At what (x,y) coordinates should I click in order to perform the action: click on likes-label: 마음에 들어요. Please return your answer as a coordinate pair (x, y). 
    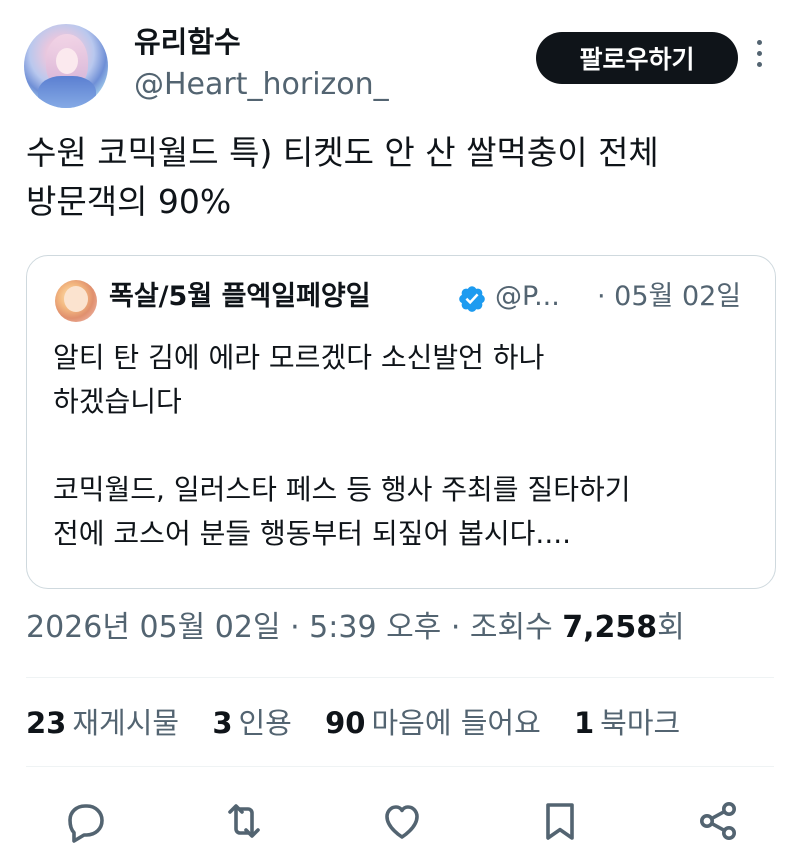
    Looking at the image, I should click on (456, 723).